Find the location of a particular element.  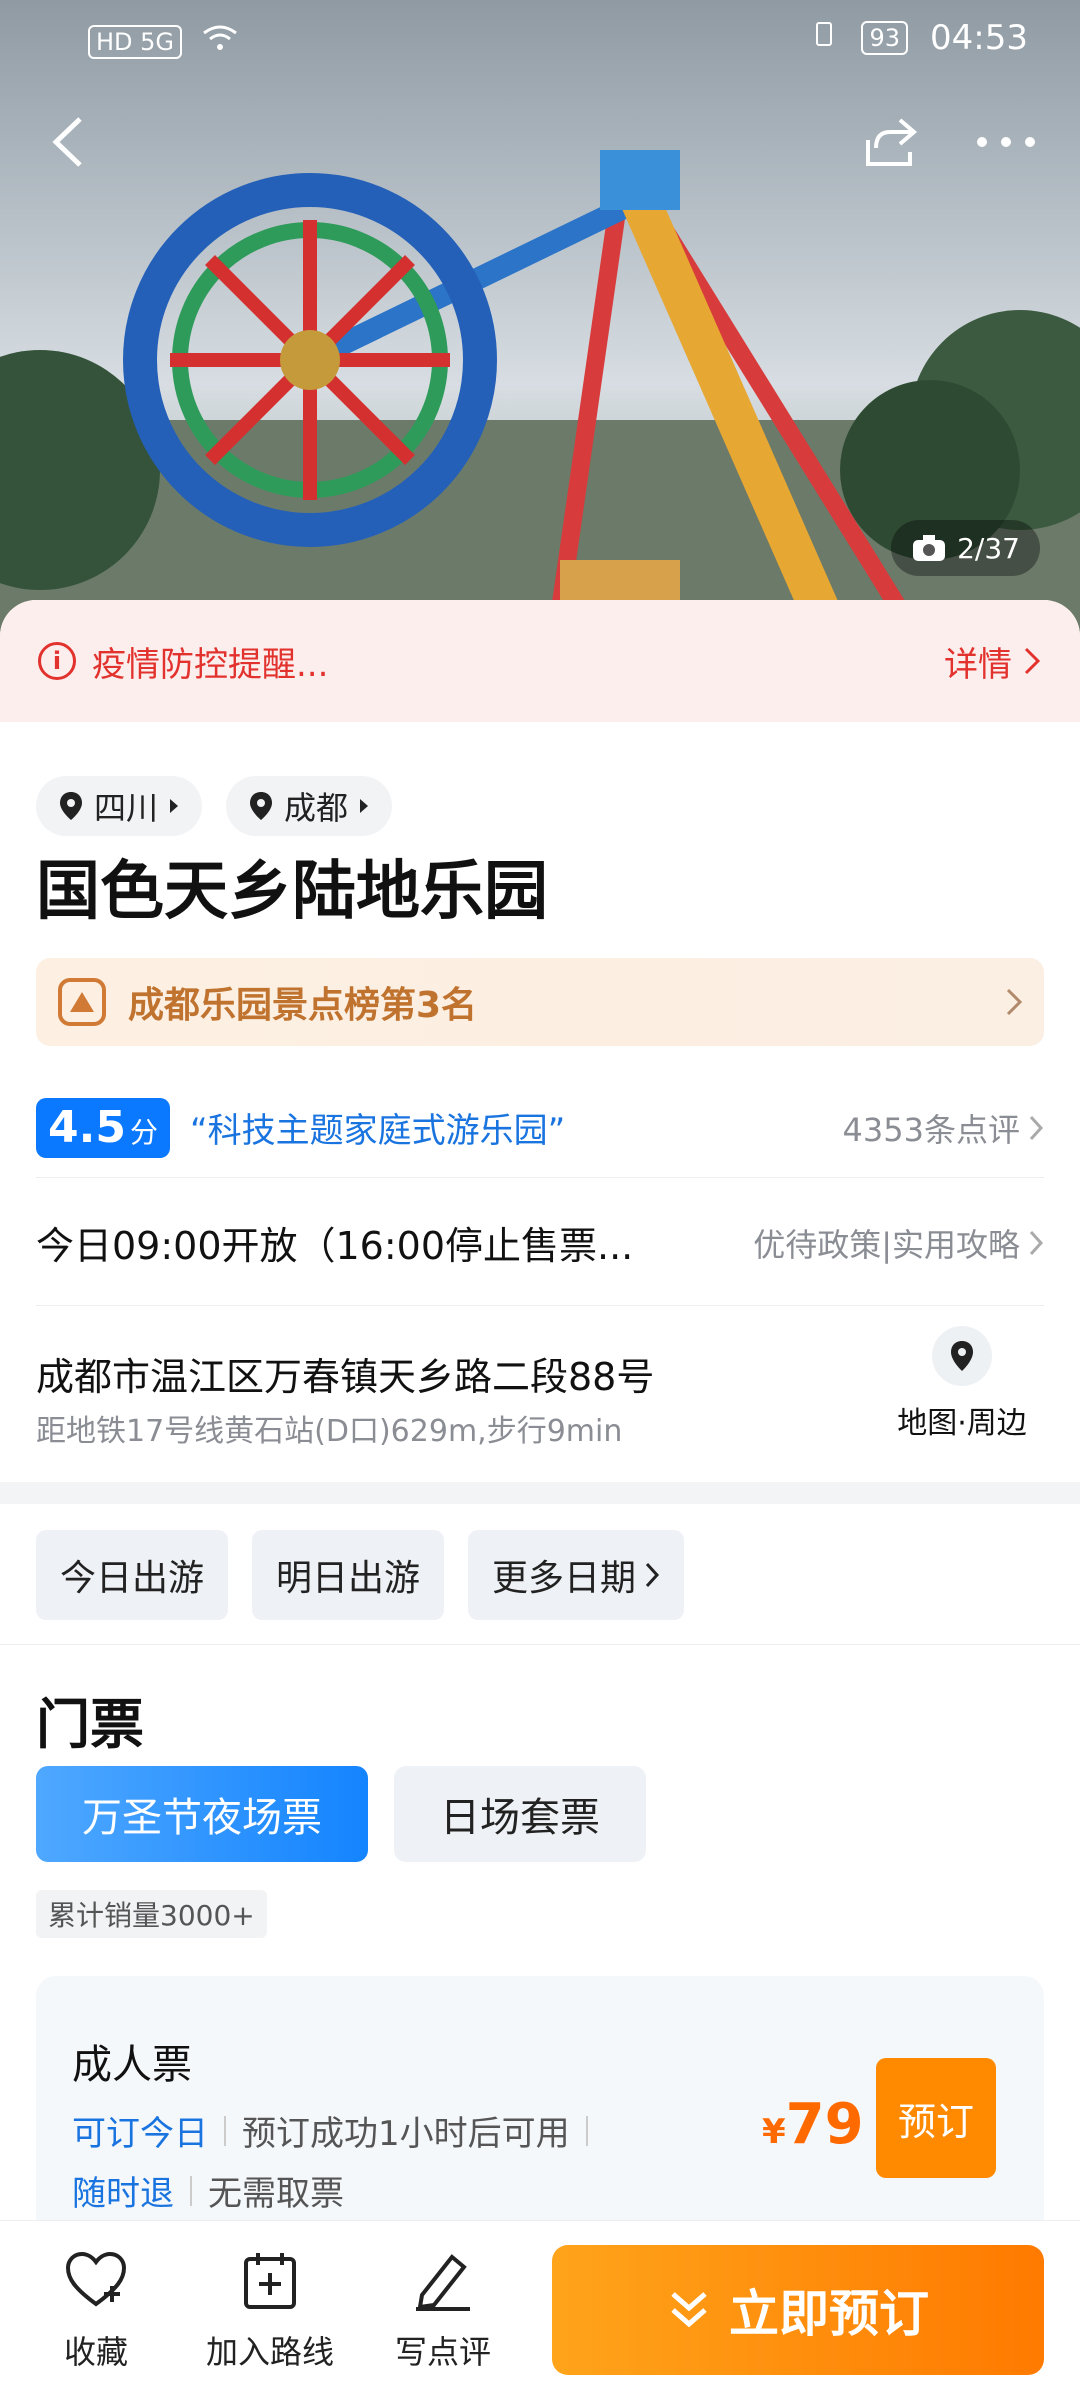

double-chevron-down-icon is located at coordinates (689, 2310).